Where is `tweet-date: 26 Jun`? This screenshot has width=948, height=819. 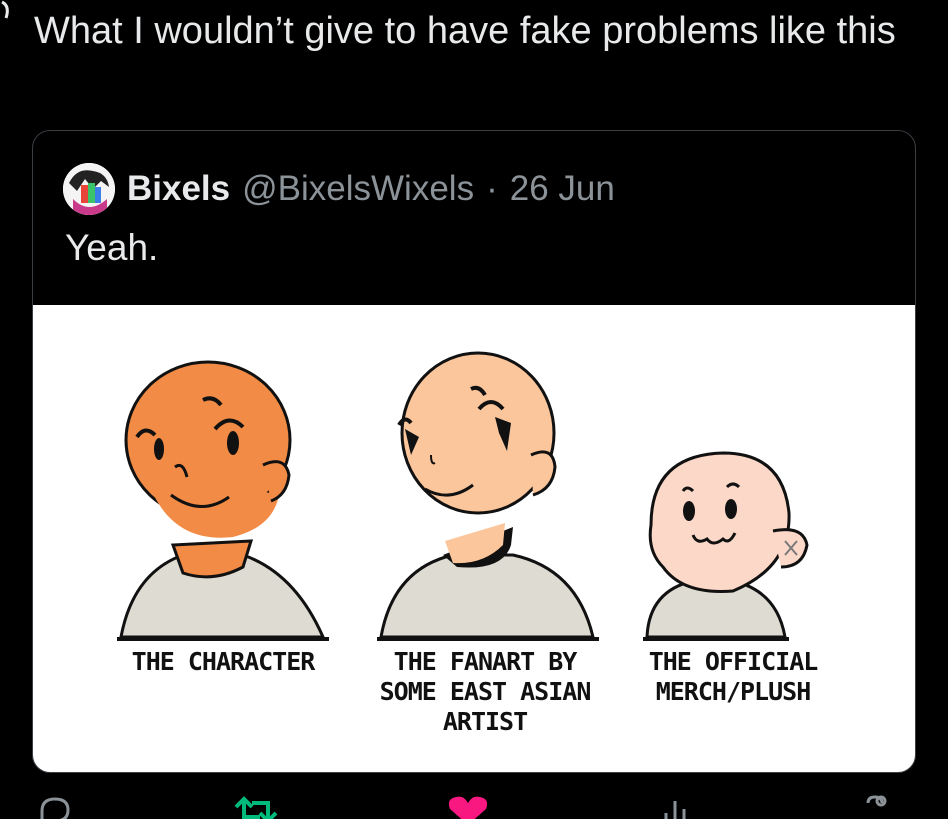
tweet-date: 26 Jun is located at coordinates (562, 189).